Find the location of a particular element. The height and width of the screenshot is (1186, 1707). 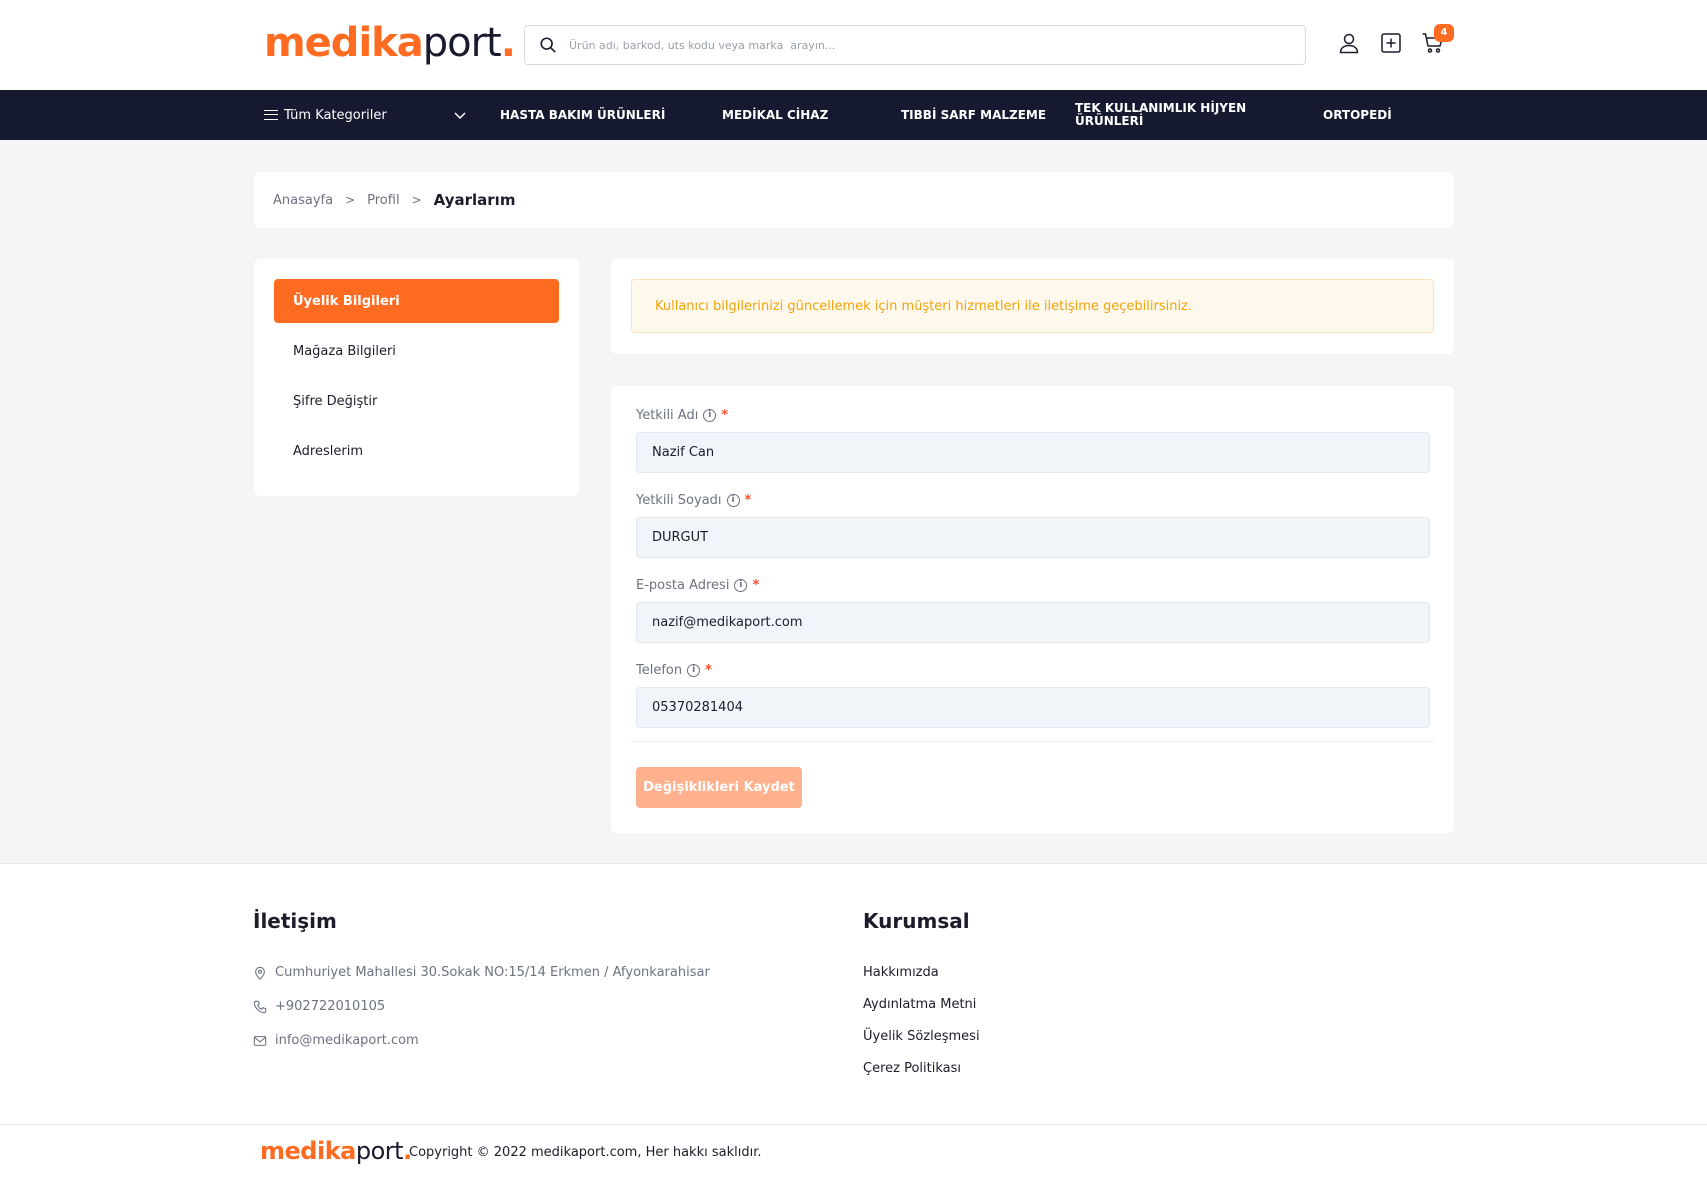

location-pin-icon is located at coordinates (260, 973).